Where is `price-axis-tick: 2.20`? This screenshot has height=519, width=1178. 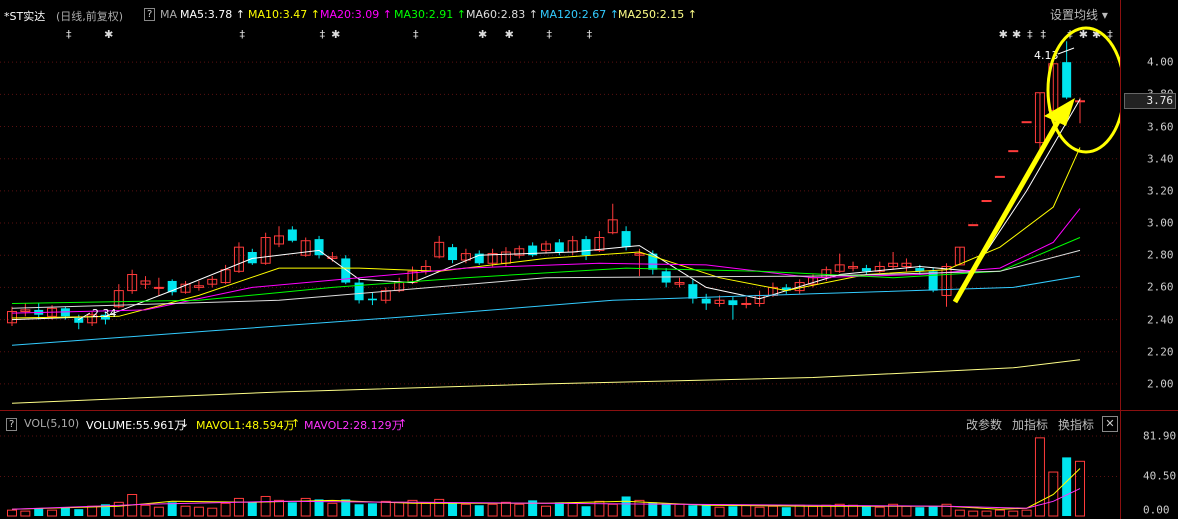 price-axis-tick: 2.20 is located at coordinates (1160, 352).